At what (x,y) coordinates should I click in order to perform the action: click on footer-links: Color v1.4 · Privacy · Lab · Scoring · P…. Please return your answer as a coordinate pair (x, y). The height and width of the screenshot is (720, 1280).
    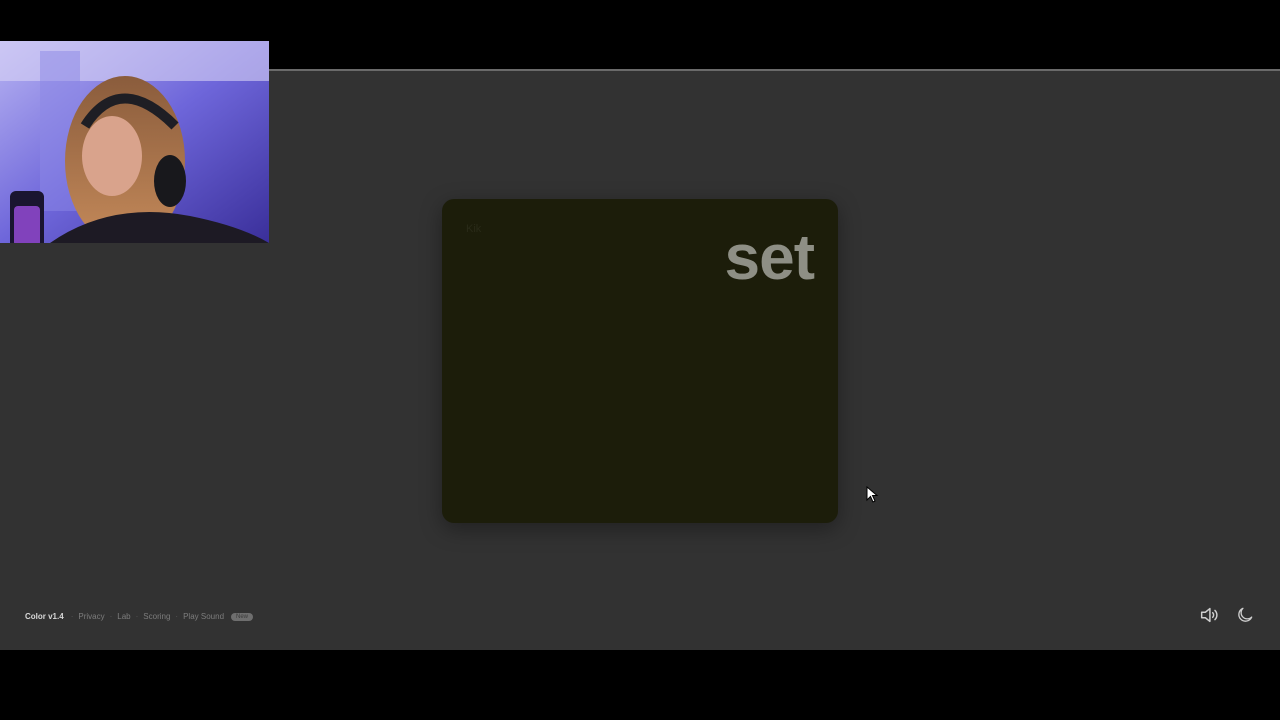
    Looking at the image, I should click on (139, 616).